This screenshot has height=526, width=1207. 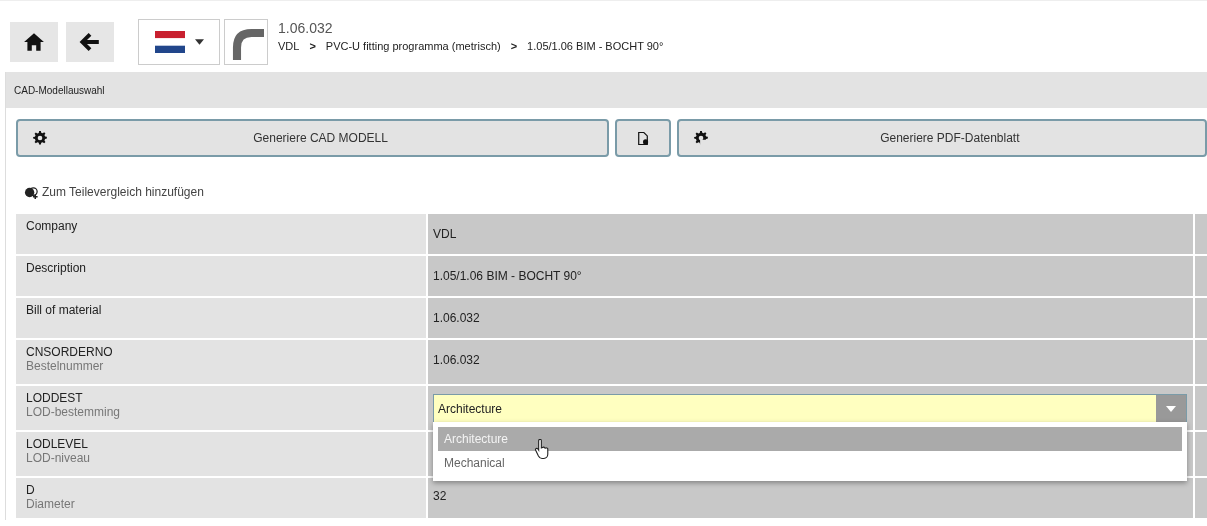 I want to click on gear-pdf-icon, so click(x=700, y=138).